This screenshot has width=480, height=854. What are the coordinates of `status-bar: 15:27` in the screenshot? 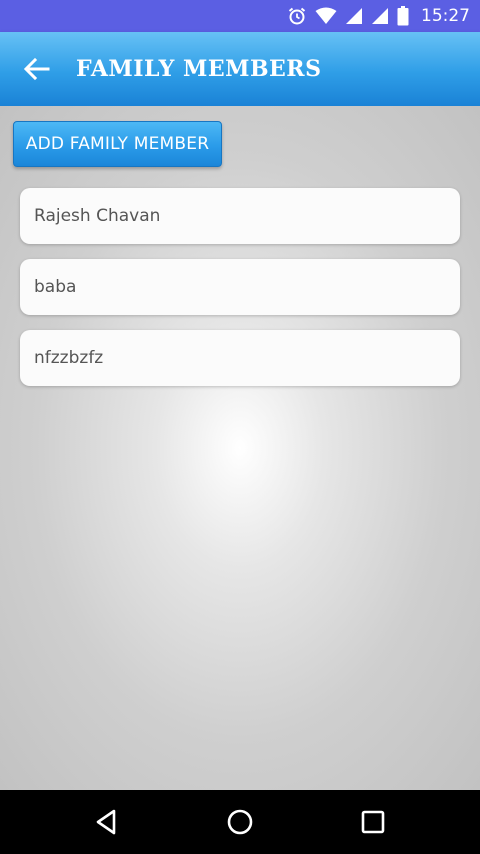 It's located at (240, 16).